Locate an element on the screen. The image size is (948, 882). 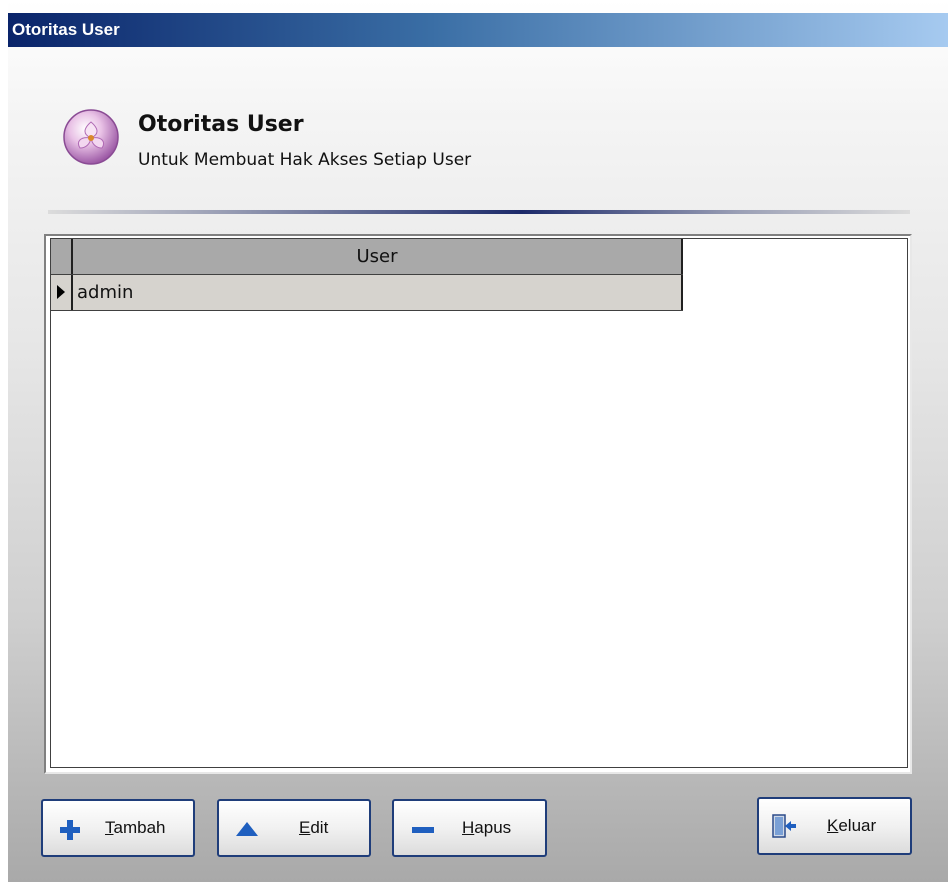
current-row-indicator is located at coordinates (62, 292).